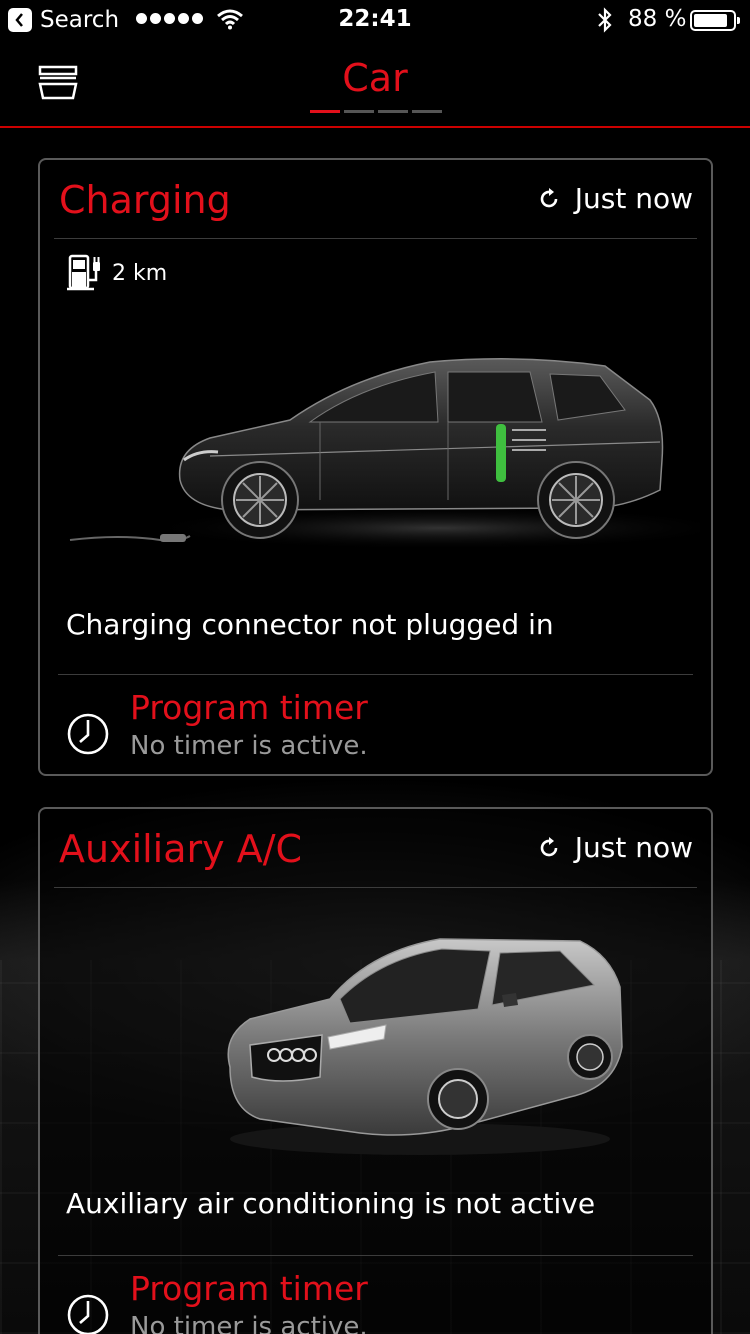 Image resolution: width=750 pixels, height=1334 pixels. I want to click on status-bar: Search 22:41 88 %, so click(375, 20).